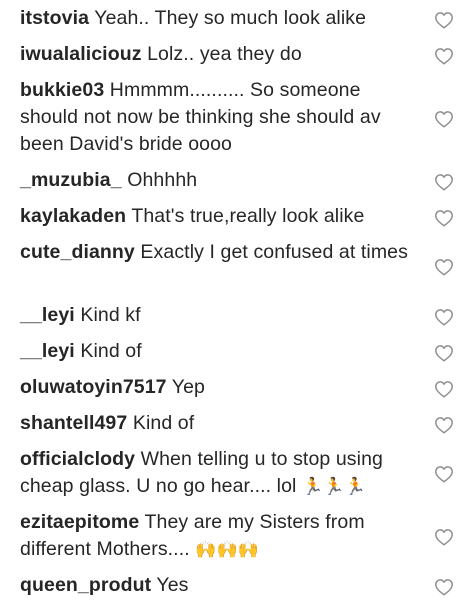  Describe the element at coordinates (274, 252) in the screenshot. I see `comment-body: Exactly I get confused at times` at that location.